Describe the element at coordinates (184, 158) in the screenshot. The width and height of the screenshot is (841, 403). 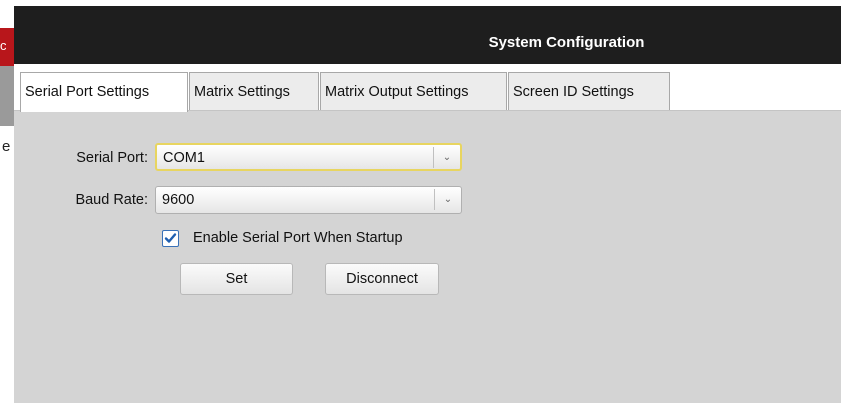
I see `serial-port-value: COM1` at that location.